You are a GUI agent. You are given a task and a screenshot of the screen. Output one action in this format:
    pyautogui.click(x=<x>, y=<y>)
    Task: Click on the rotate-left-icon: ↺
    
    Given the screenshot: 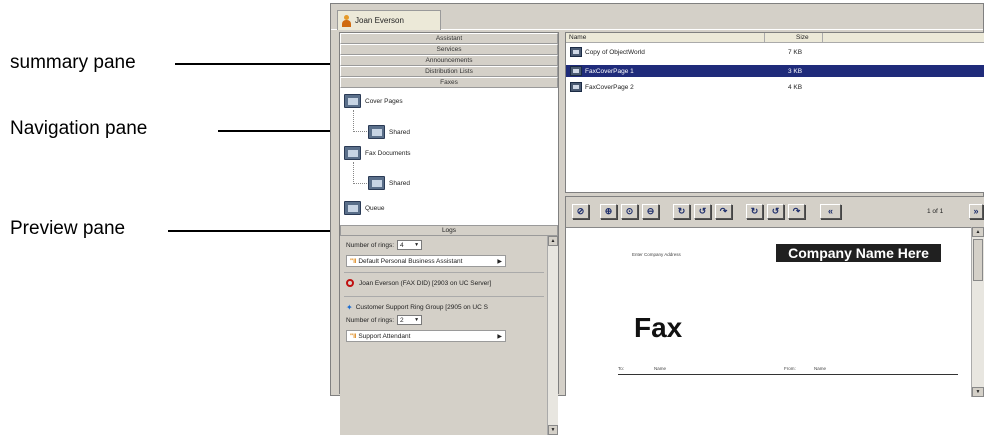 What is the action you would take?
    pyautogui.click(x=702, y=211)
    